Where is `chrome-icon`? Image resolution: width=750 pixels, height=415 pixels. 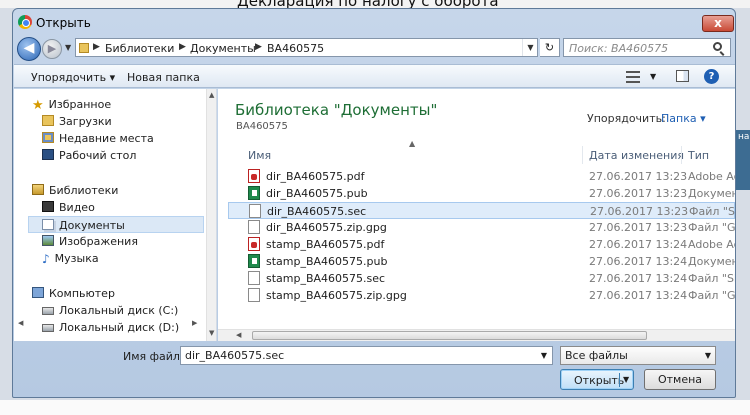
chrome-icon is located at coordinates (25, 22).